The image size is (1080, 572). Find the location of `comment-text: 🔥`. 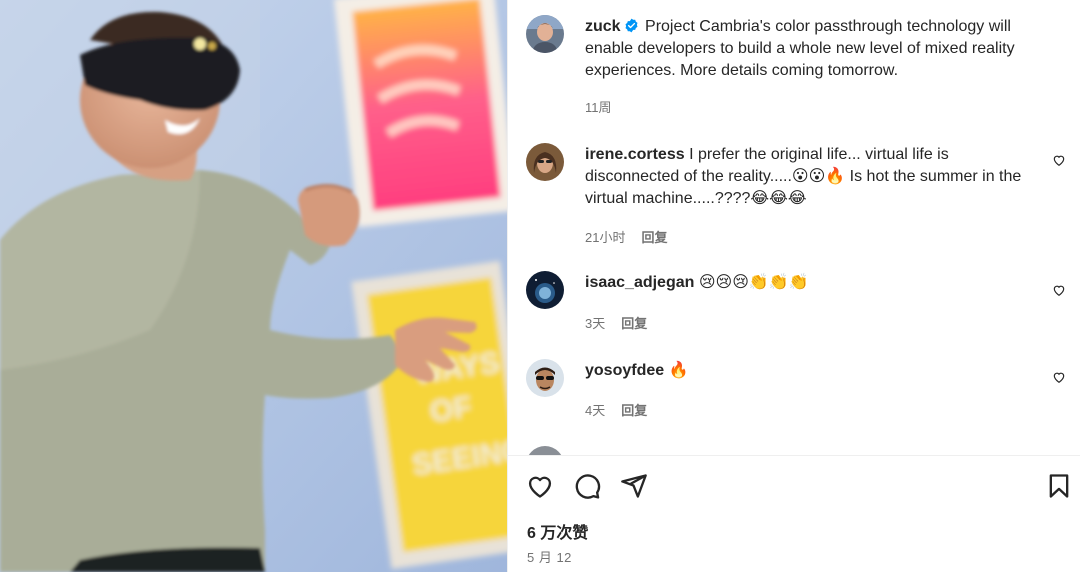

comment-text: 🔥 is located at coordinates (678, 370).